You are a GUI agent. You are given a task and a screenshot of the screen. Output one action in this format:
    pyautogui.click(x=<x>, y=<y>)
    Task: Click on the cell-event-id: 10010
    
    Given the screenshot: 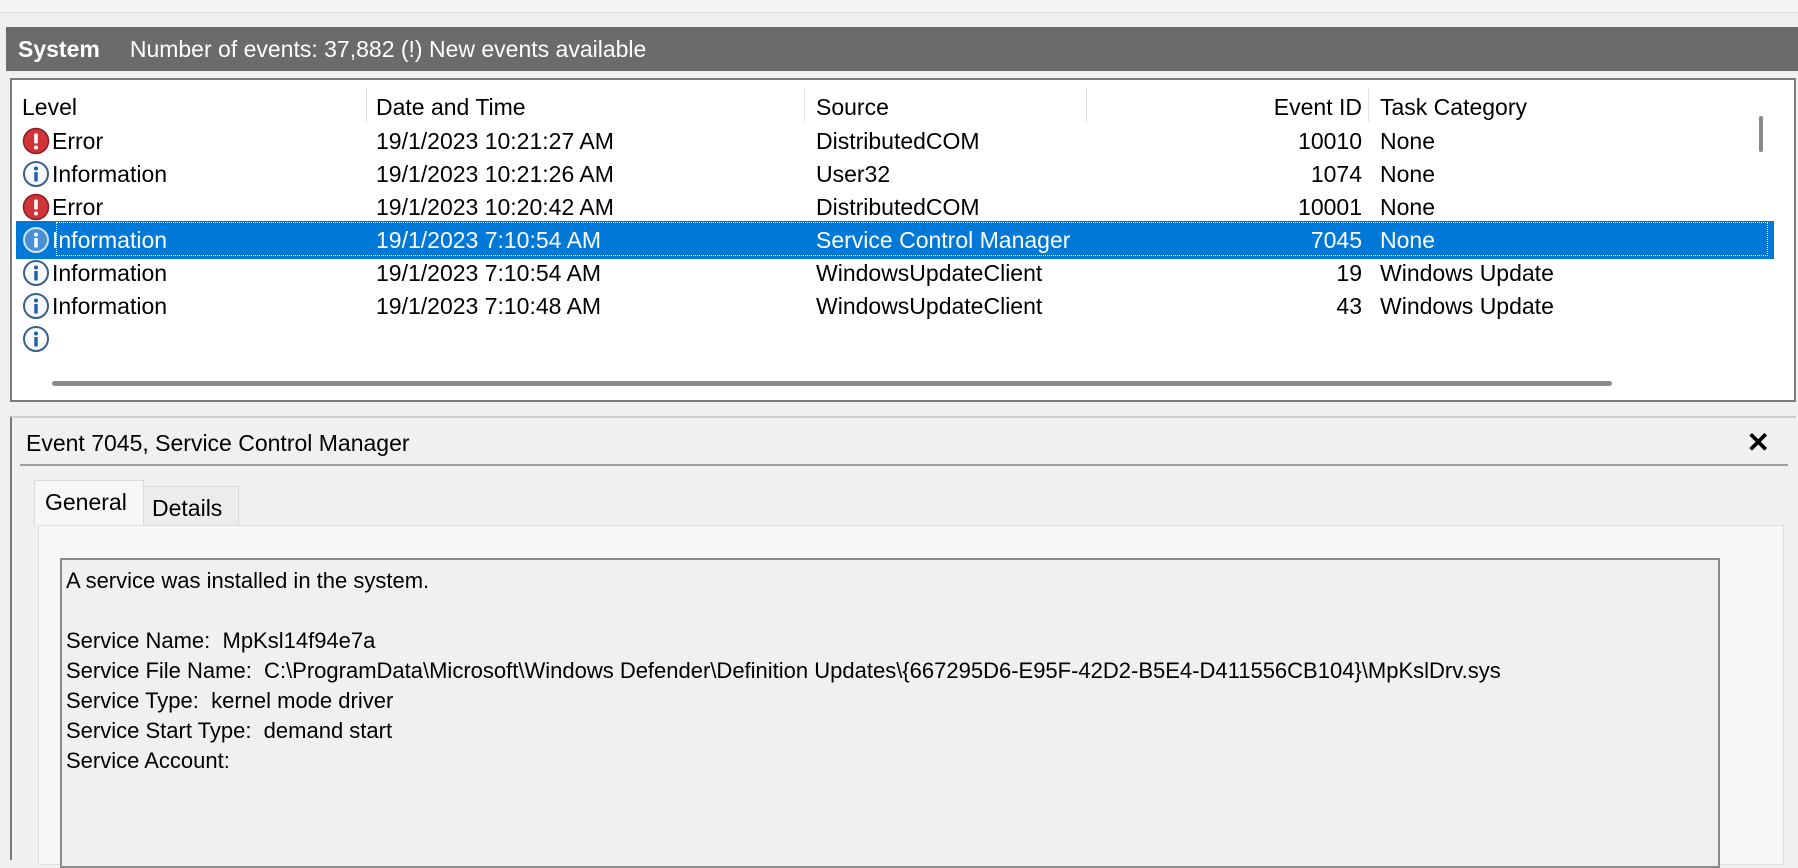 What is the action you would take?
    pyautogui.click(x=1330, y=141)
    